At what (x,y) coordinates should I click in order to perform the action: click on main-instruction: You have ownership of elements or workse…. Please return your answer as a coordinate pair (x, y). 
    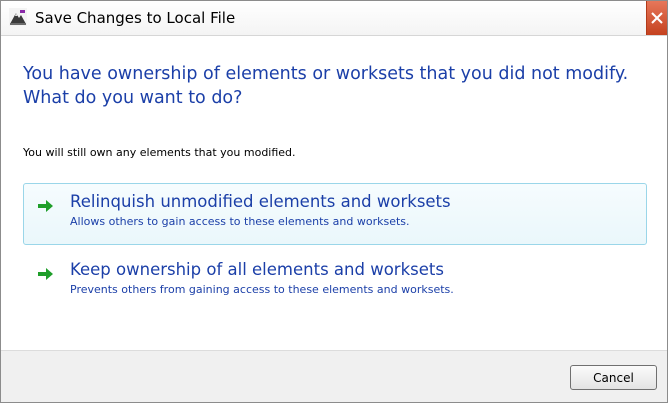
    Looking at the image, I should click on (326, 86).